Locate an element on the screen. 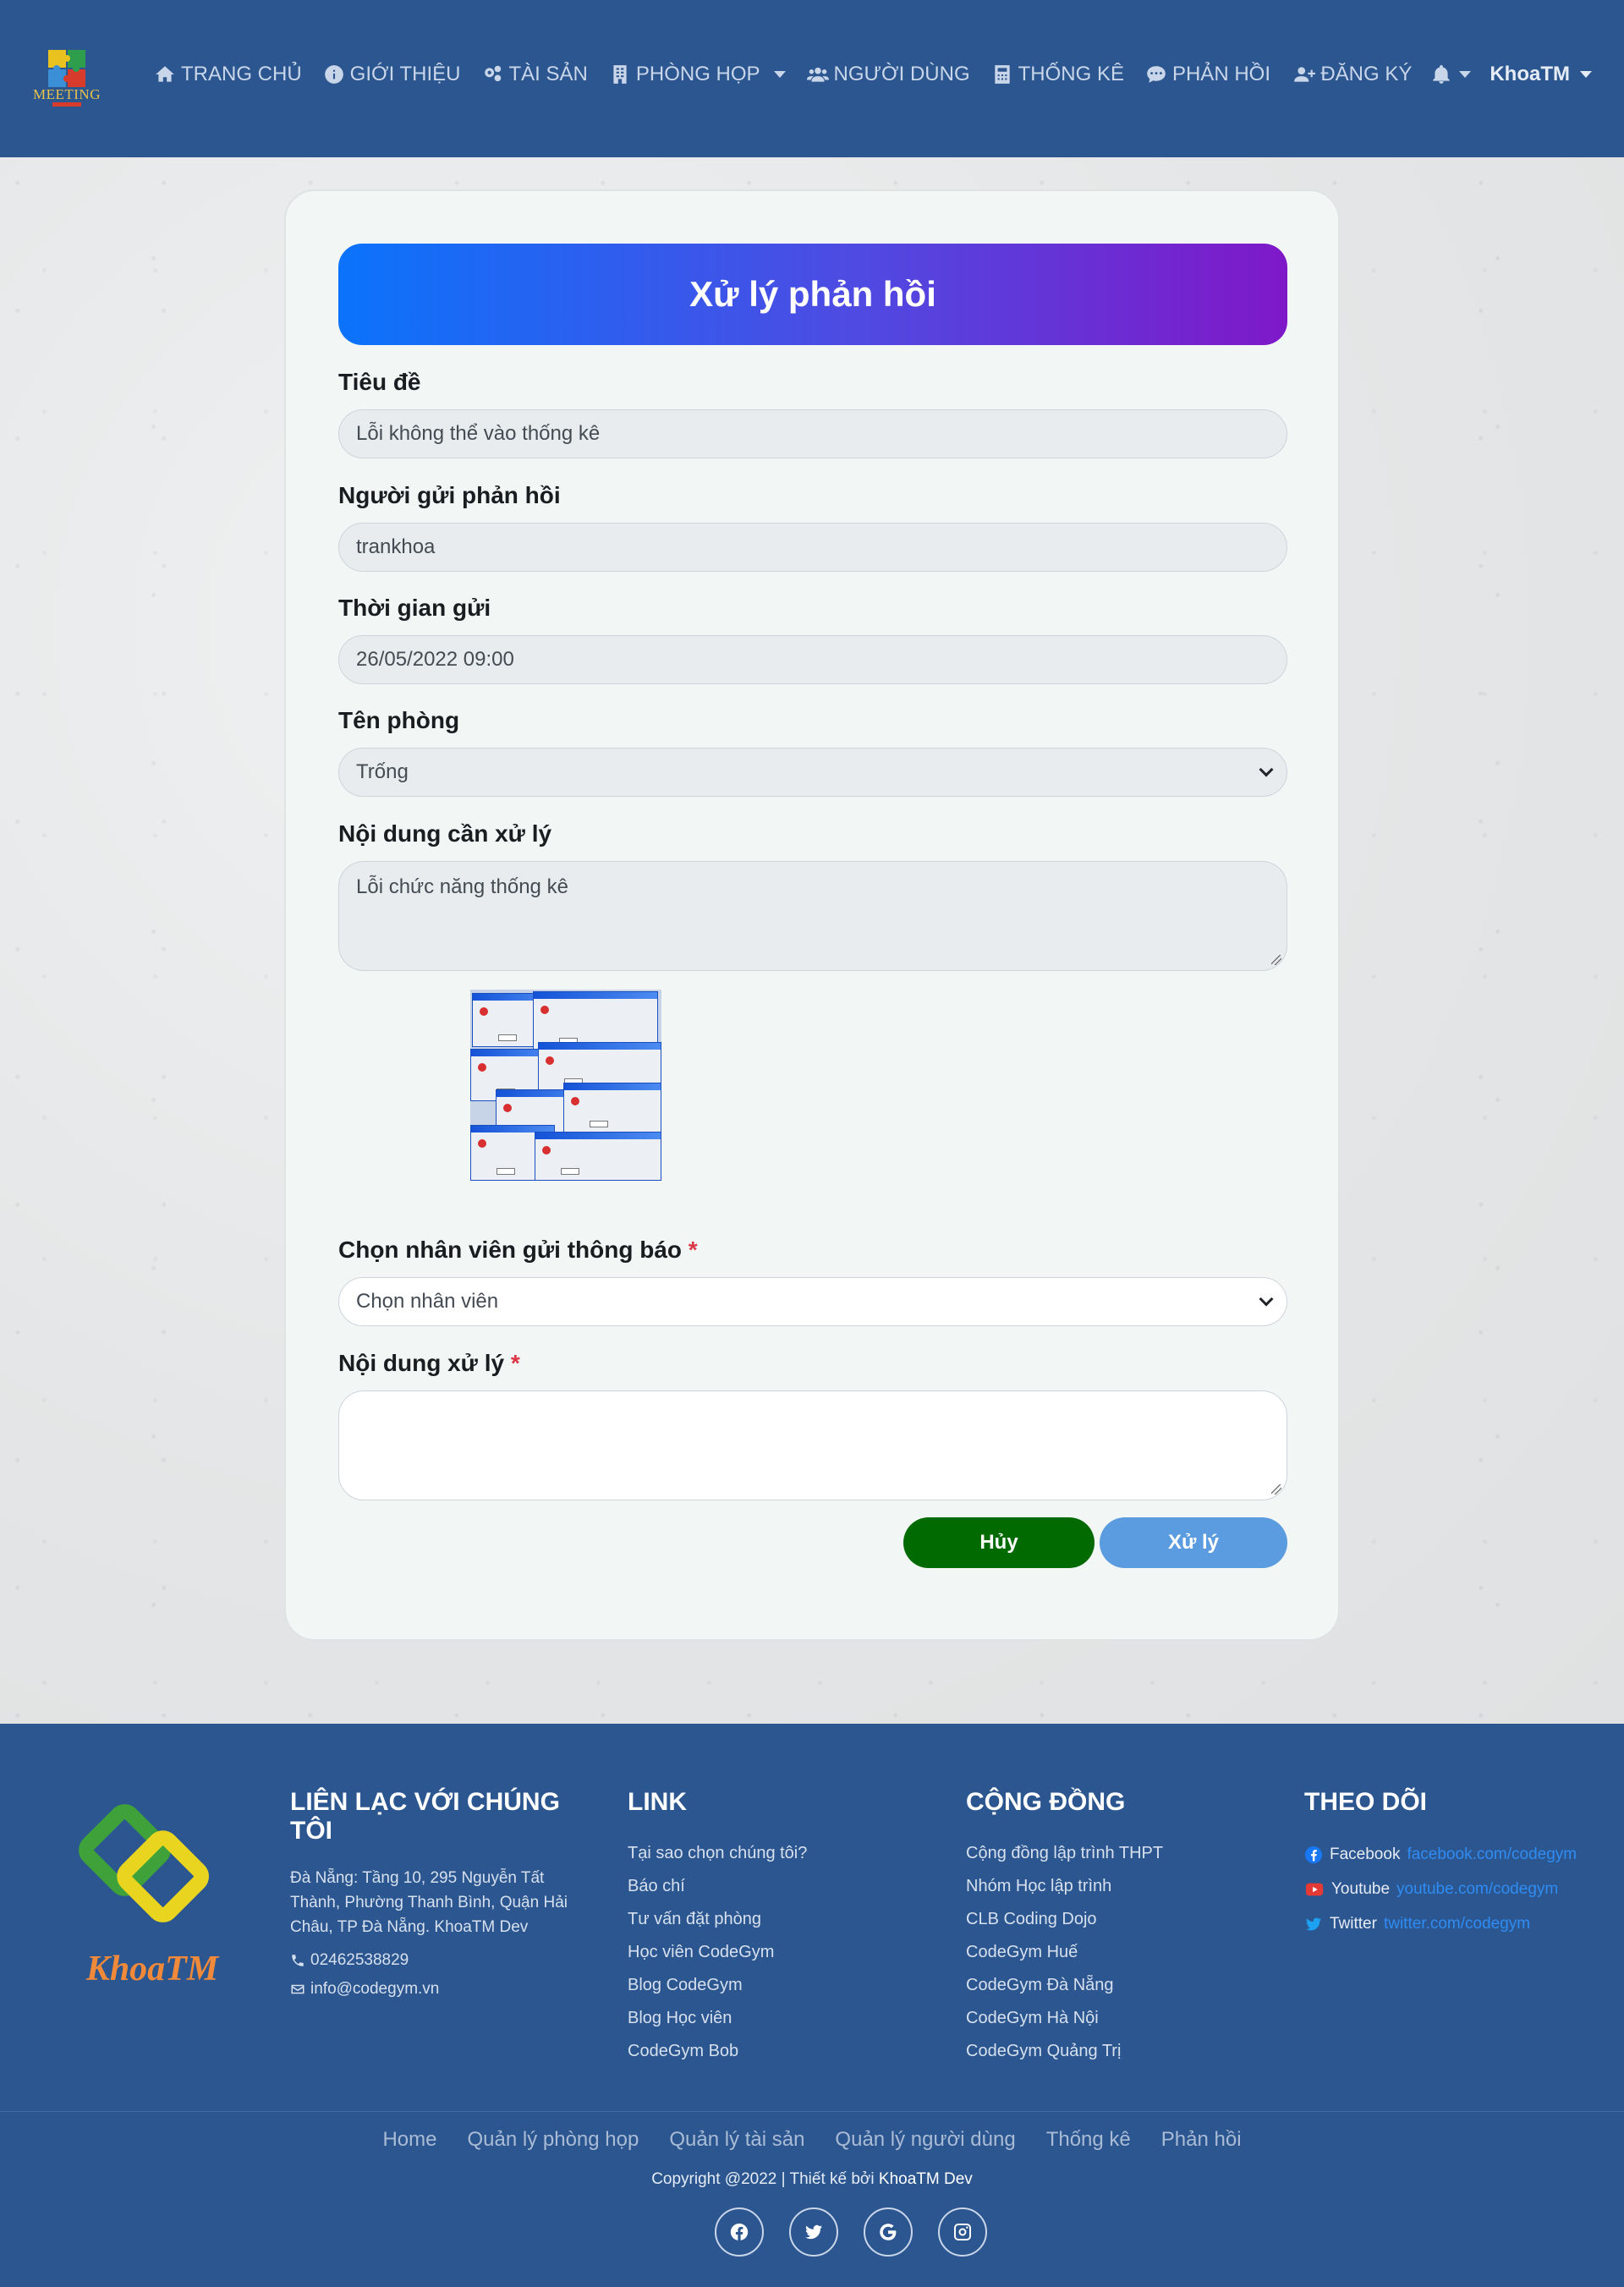  chevron-down-icon is located at coordinates (1466, 74).